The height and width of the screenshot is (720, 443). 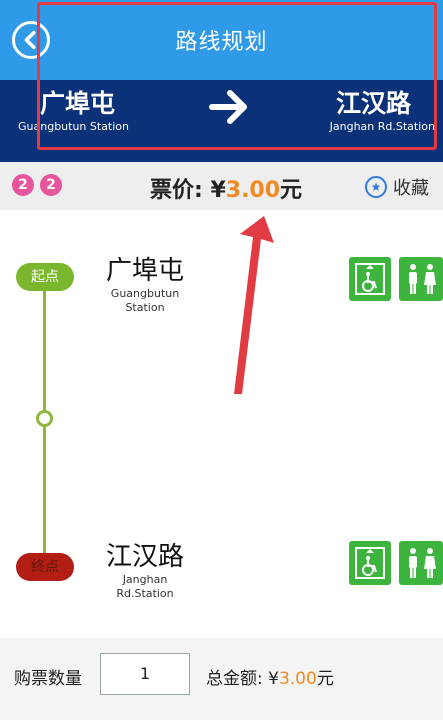 I want to click on quantity-input: 1, so click(x=145, y=674).